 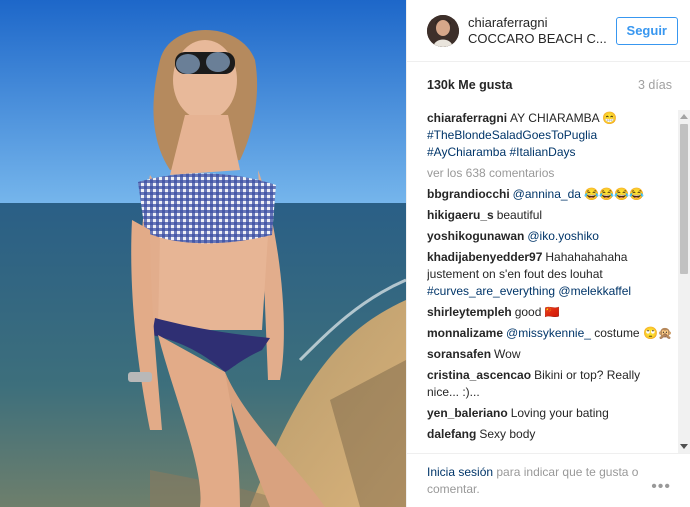 What do you see at coordinates (564, 118) in the screenshot?
I see `caption-text: AY CHIARAMBA 😁` at bounding box center [564, 118].